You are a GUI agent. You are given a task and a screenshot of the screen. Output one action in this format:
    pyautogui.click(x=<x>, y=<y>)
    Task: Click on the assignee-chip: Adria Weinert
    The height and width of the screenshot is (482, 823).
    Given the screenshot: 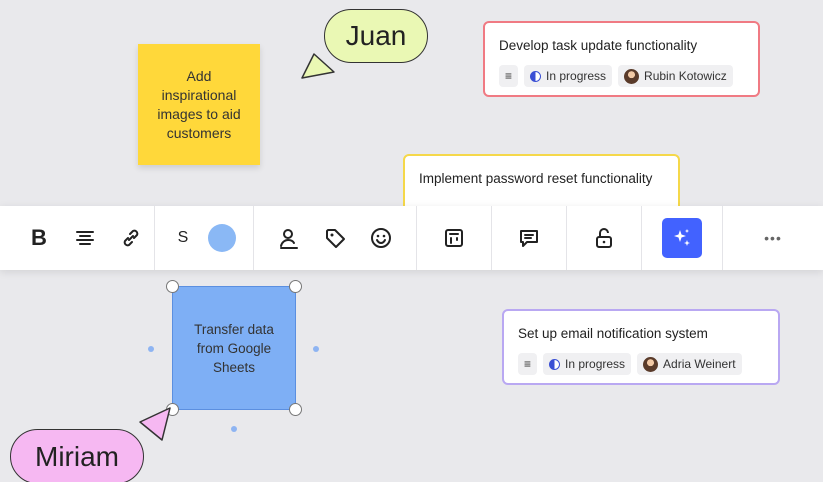 What is the action you would take?
    pyautogui.click(x=689, y=364)
    